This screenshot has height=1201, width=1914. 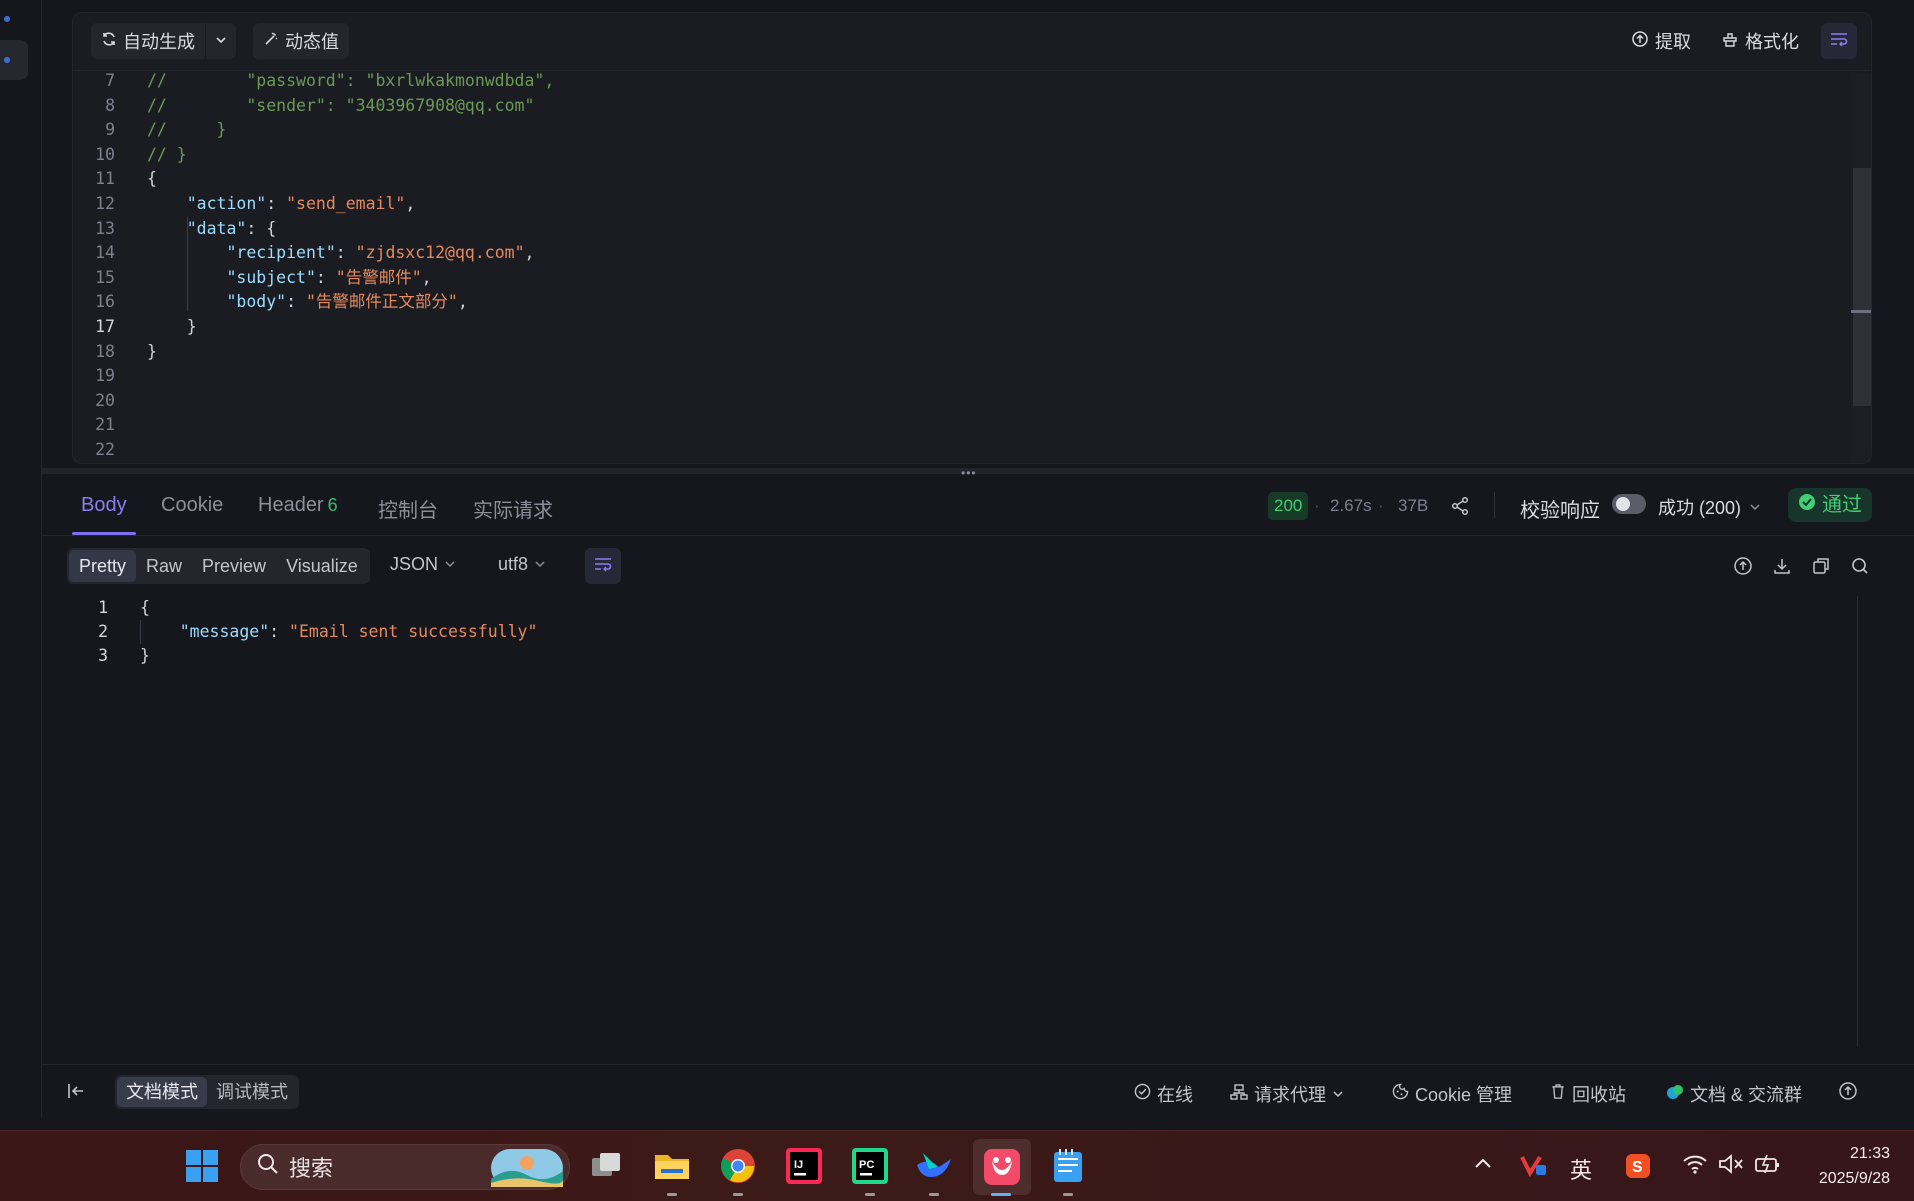 I want to click on divider, so click(x=1494, y=505).